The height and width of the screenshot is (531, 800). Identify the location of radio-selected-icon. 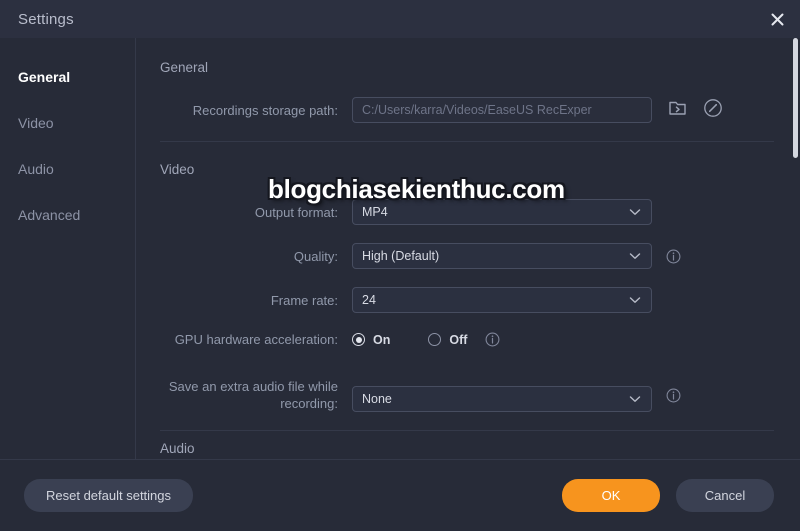
(358, 339).